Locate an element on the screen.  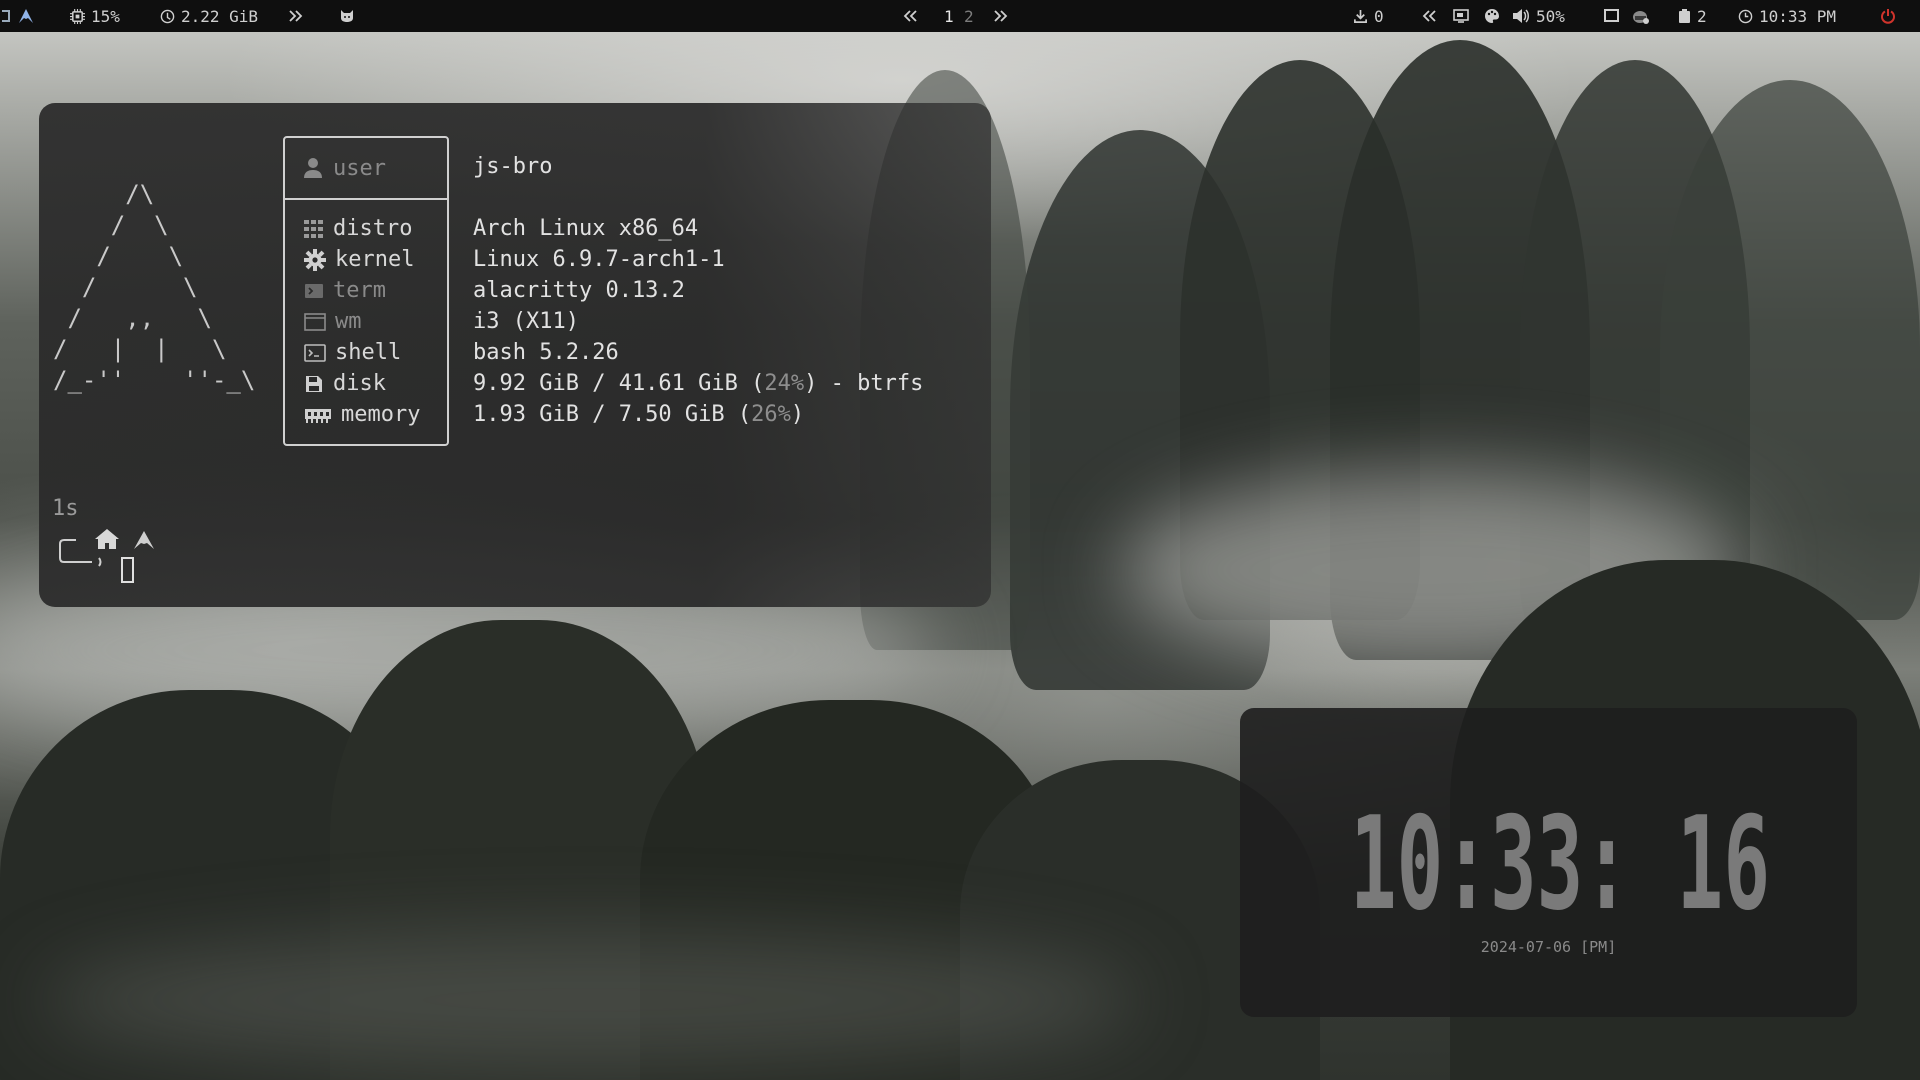
memory-percent: 26% is located at coordinates (771, 414).